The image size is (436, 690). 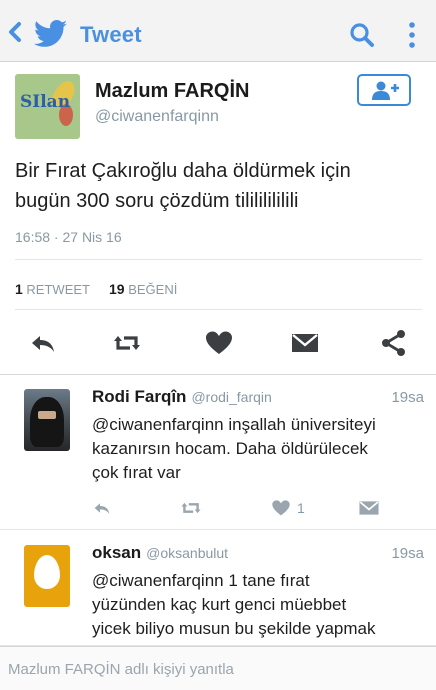 I want to click on follow-button, so click(x=384, y=90).